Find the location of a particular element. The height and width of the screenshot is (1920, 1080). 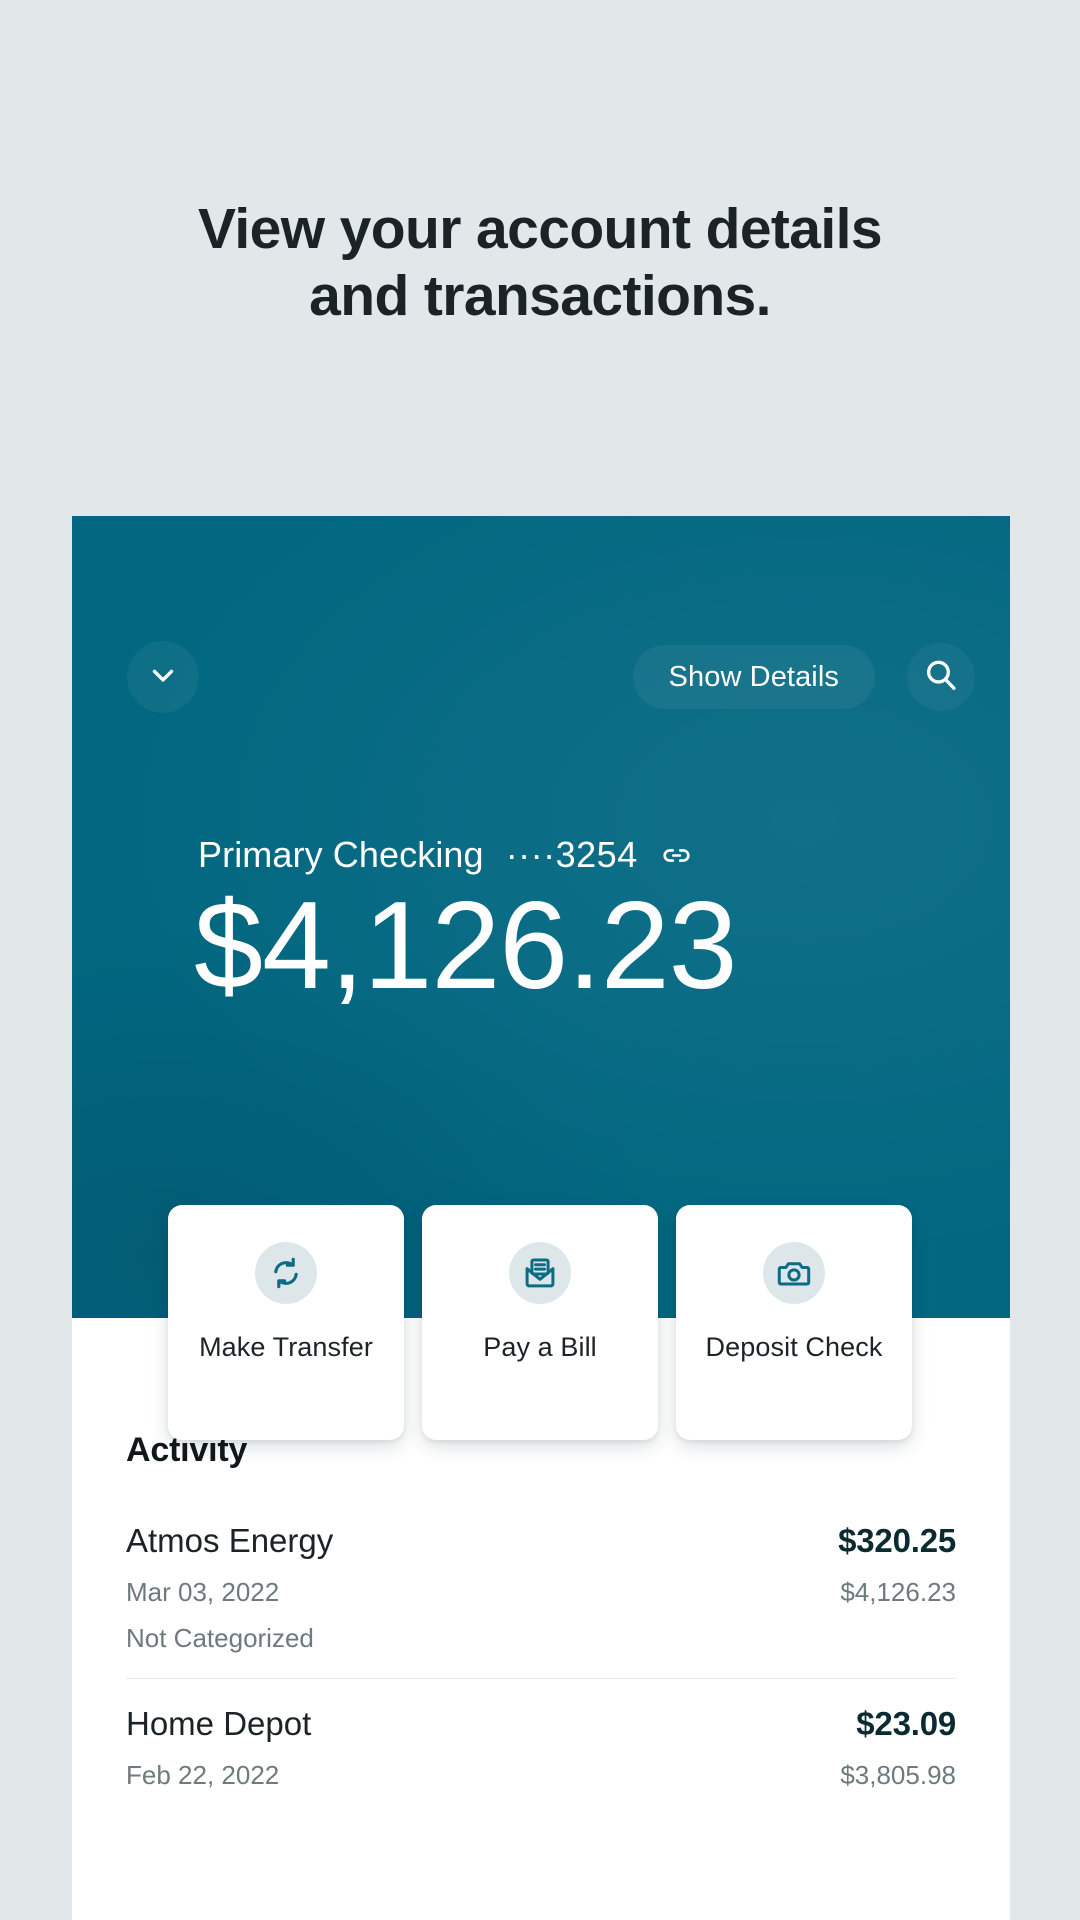

quick-action-pay-a-bill: Pay a Bill is located at coordinates (540, 1322).